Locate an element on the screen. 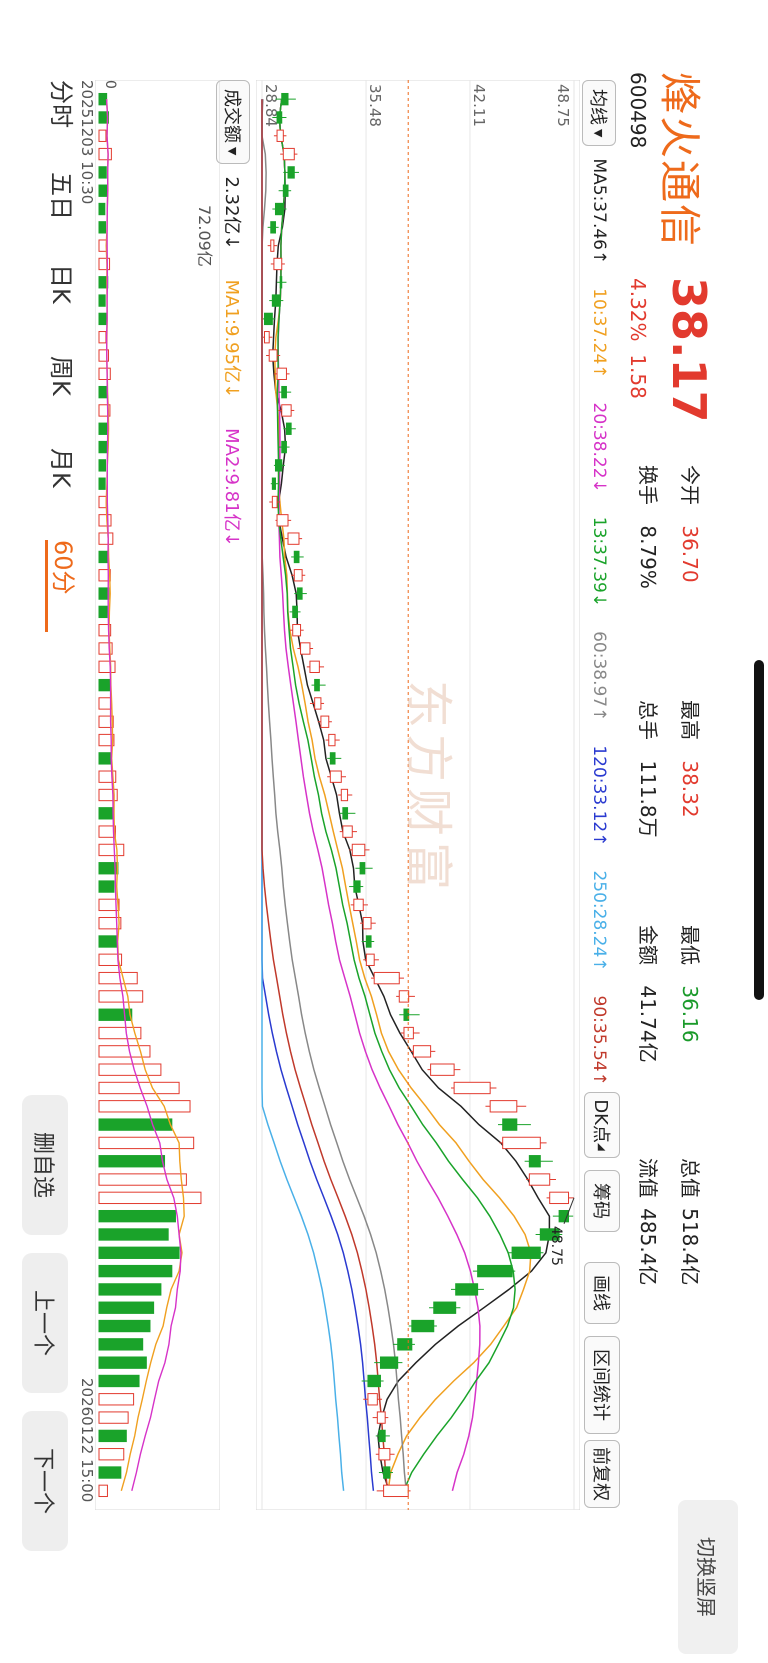 This screenshot has height=1663, width=768. tab-intraday: 分时 is located at coordinates (64, 126).